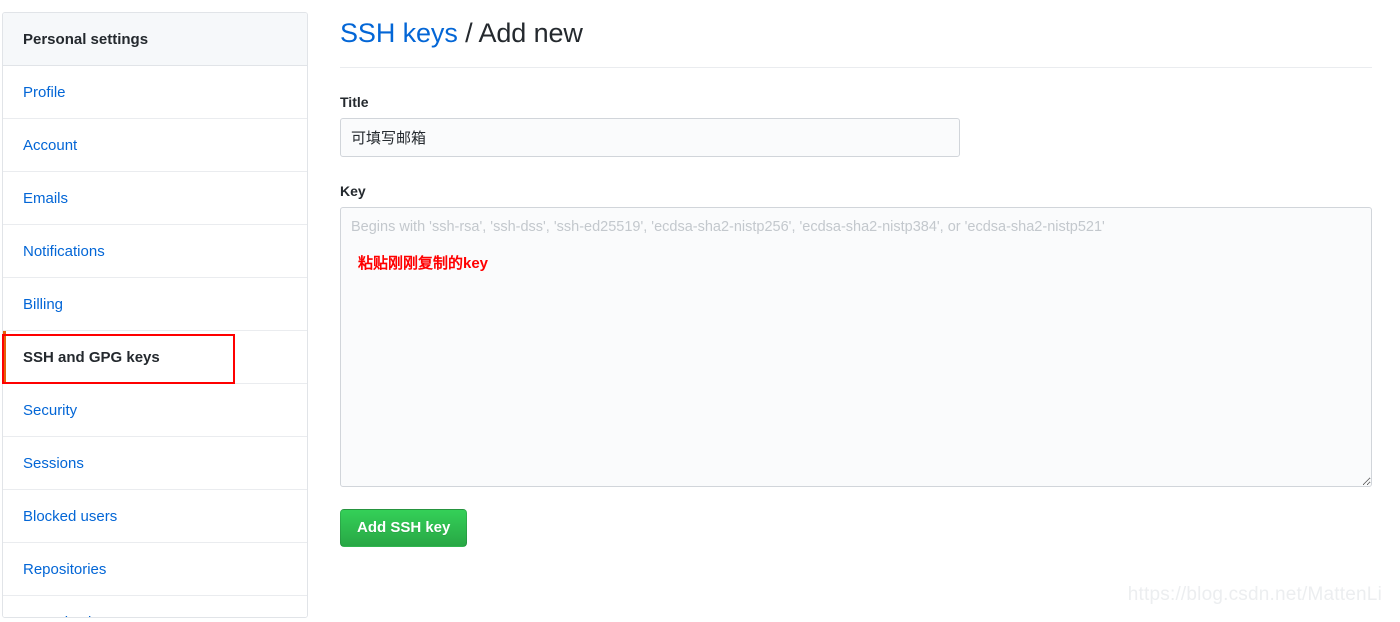 This screenshot has width=1400, height=622. I want to click on sidebar-header: Personal settings, so click(155, 39).